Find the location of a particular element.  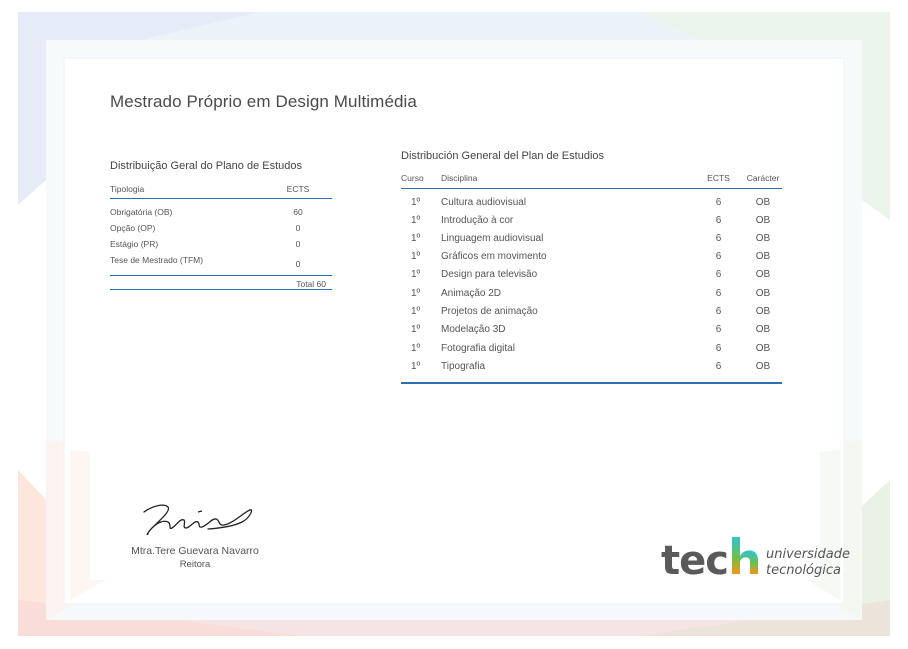

table-row: Obrigatória (OB) 60 is located at coordinates (221, 212).